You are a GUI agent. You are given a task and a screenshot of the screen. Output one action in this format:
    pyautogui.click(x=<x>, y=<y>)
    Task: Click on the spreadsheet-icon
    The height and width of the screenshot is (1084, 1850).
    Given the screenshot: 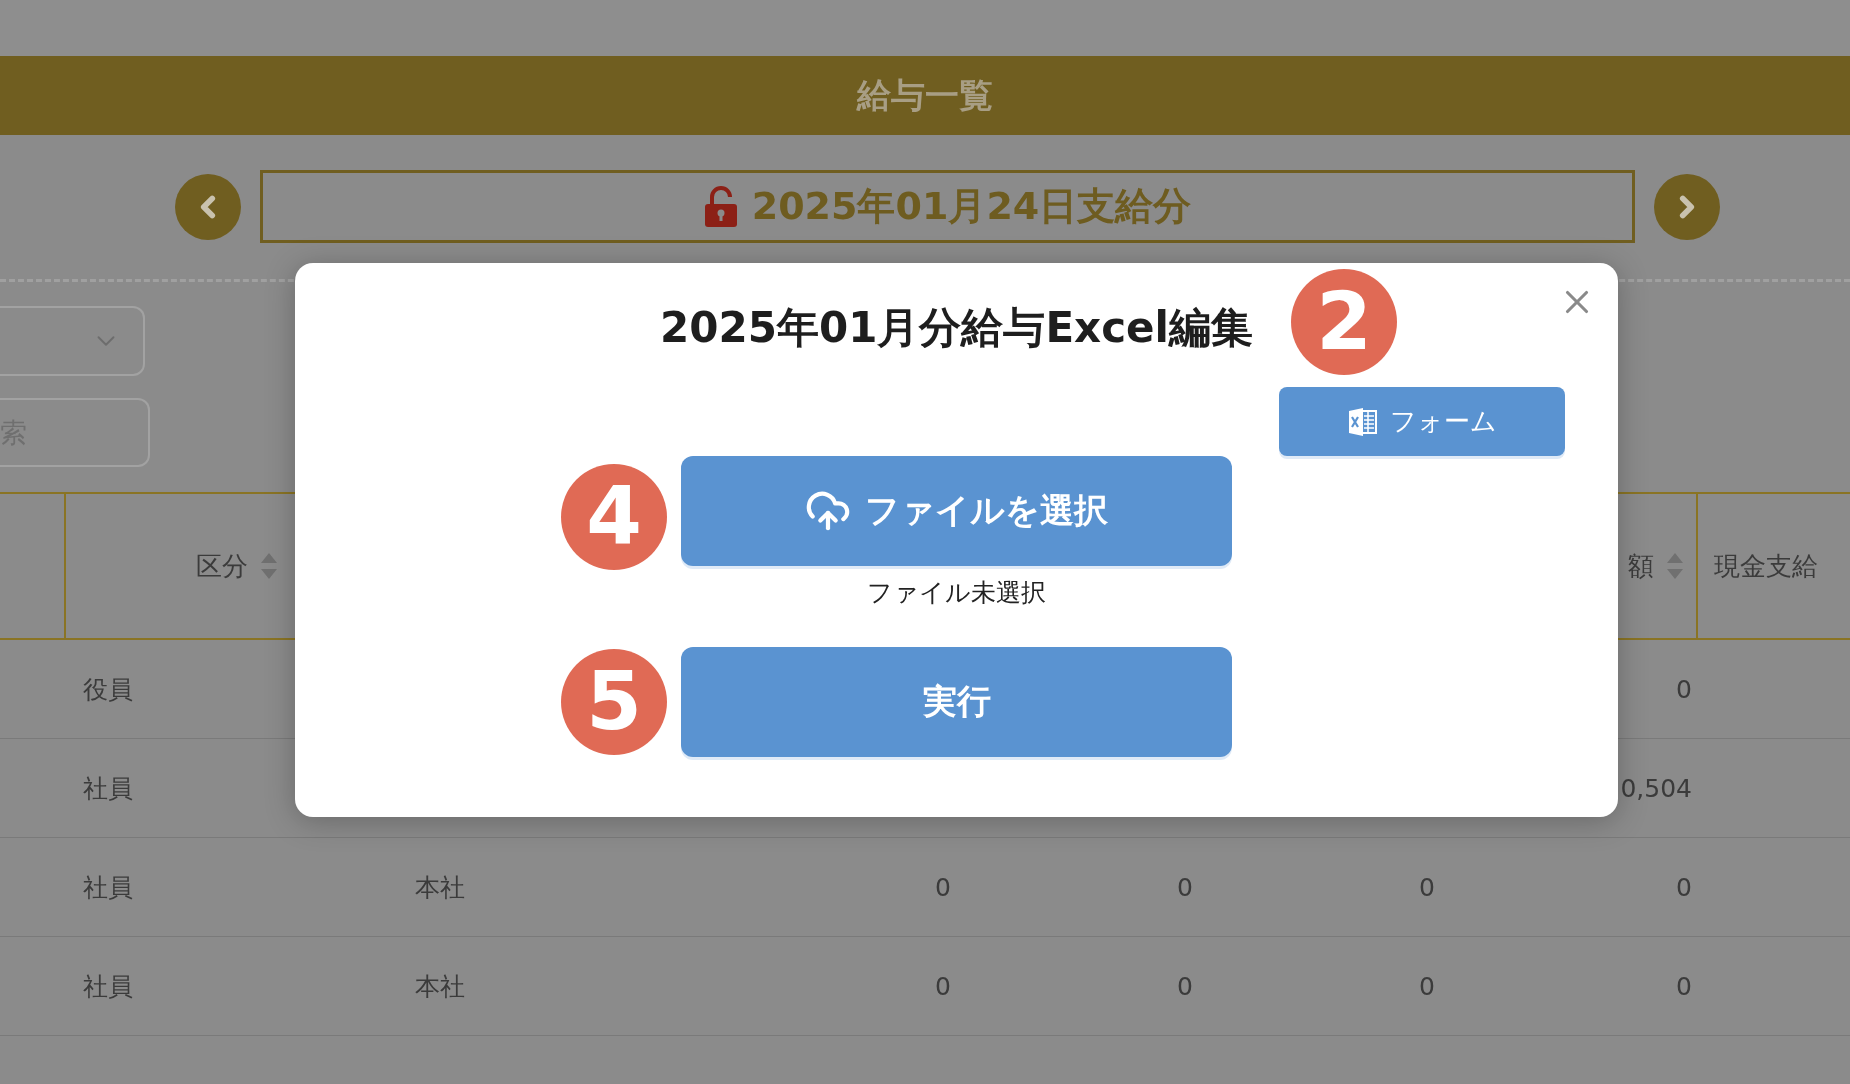 What is the action you would take?
    pyautogui.click(x=1362, y=421)
    